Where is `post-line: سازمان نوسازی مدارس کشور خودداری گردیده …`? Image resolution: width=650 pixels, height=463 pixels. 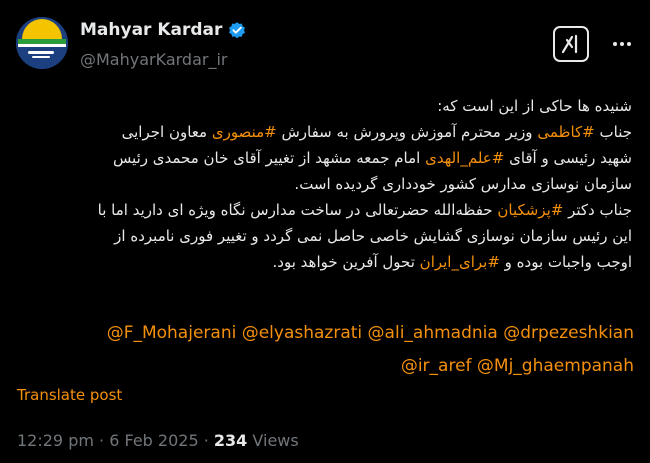 post-line: سازمان نوسازی مدارس کشور خودداری گردیده … is located at coordinates (323, 184).